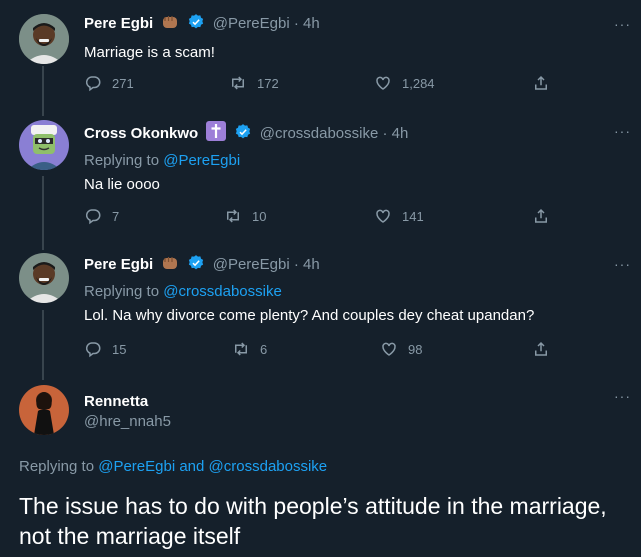  What do you see at coordinates (319, 133) in the screenshot?
I see `author-handle: @crossdabossike` at bounding box center [319, 133].